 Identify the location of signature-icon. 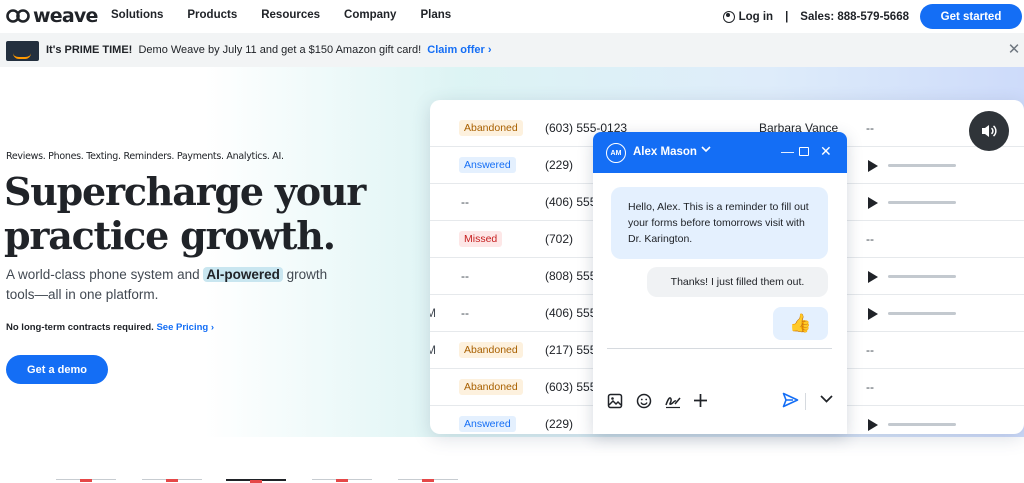
(673, 401).